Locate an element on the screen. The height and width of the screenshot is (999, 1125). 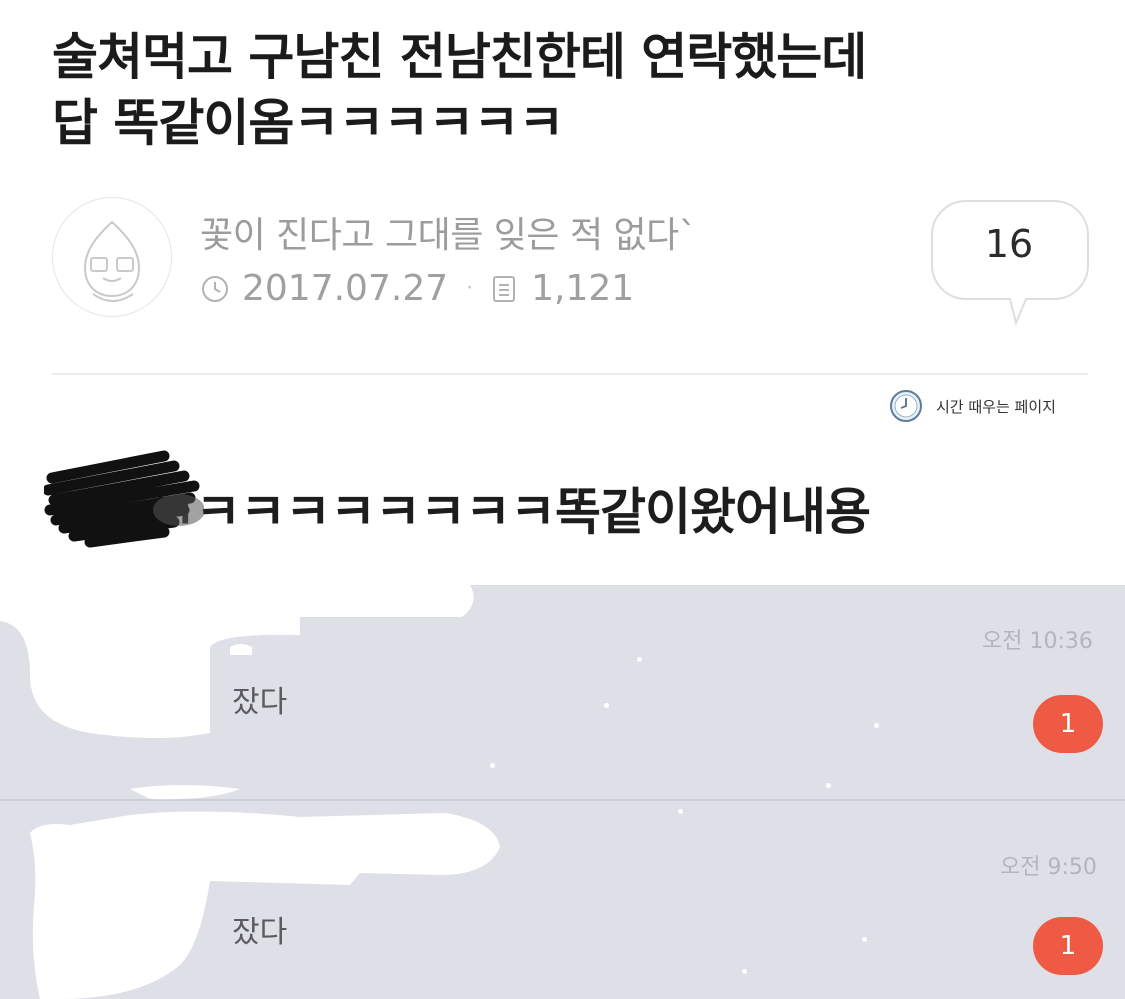
board-link-label: 시간 때우는 페이지 is located at coordinates (996, 406).